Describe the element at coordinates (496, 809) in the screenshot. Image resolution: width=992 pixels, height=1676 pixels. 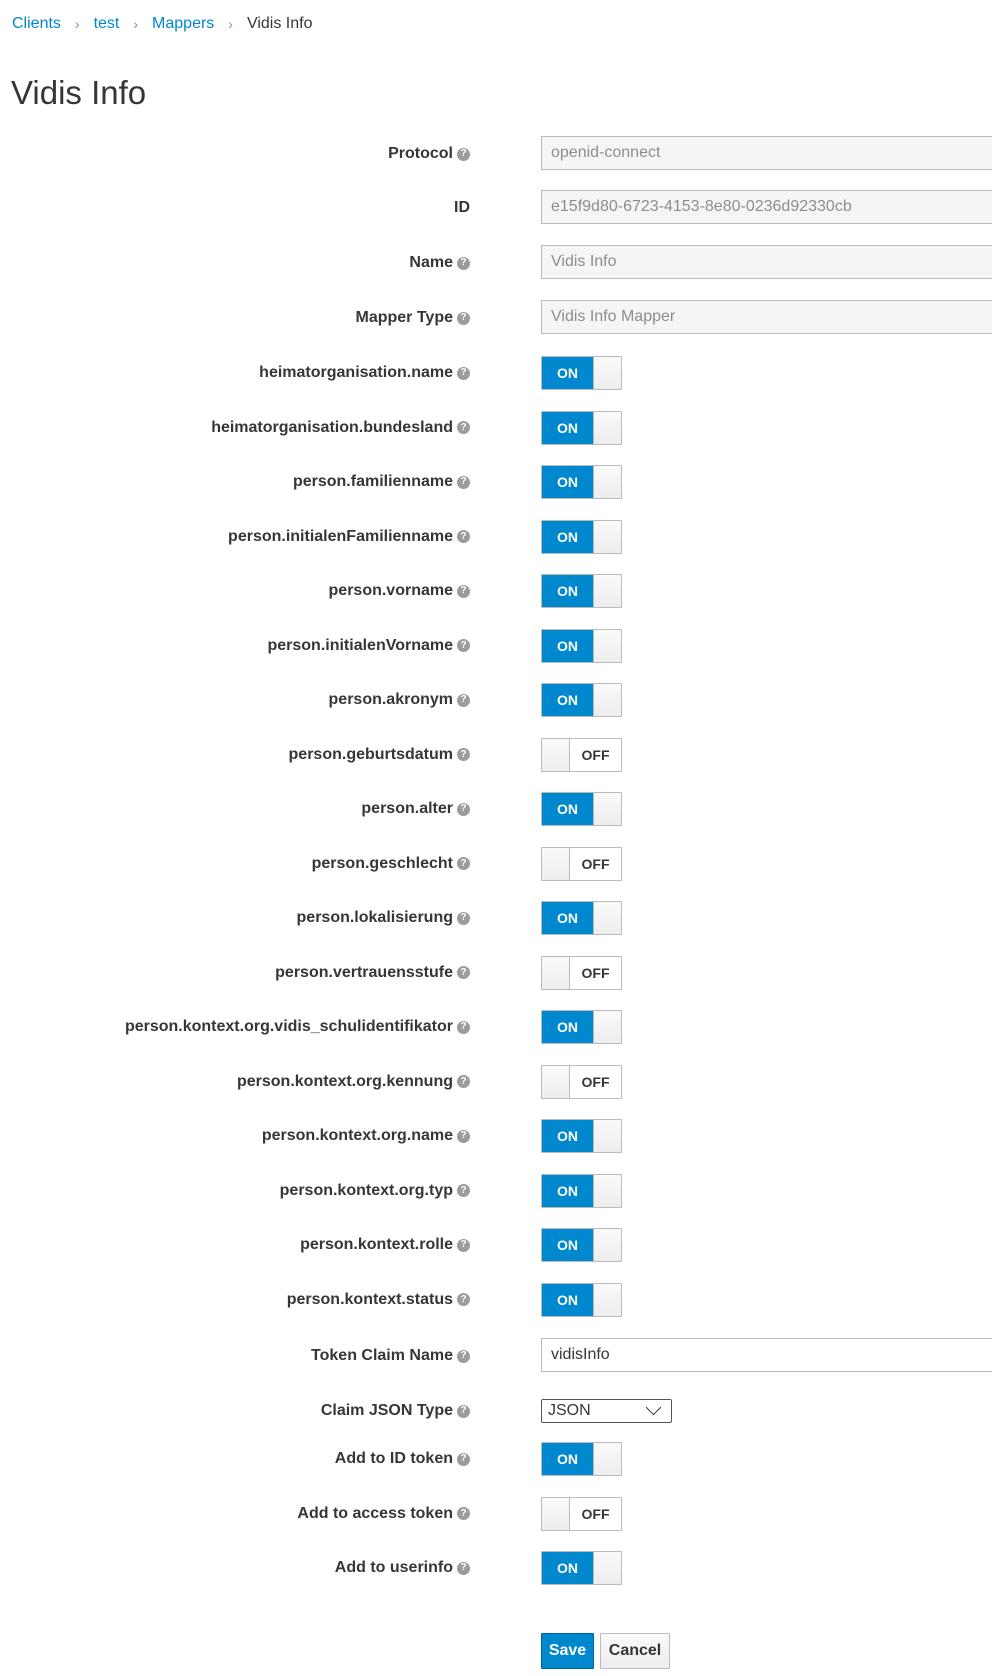
I see `person-alter-row: person.alter? ON` at that location.